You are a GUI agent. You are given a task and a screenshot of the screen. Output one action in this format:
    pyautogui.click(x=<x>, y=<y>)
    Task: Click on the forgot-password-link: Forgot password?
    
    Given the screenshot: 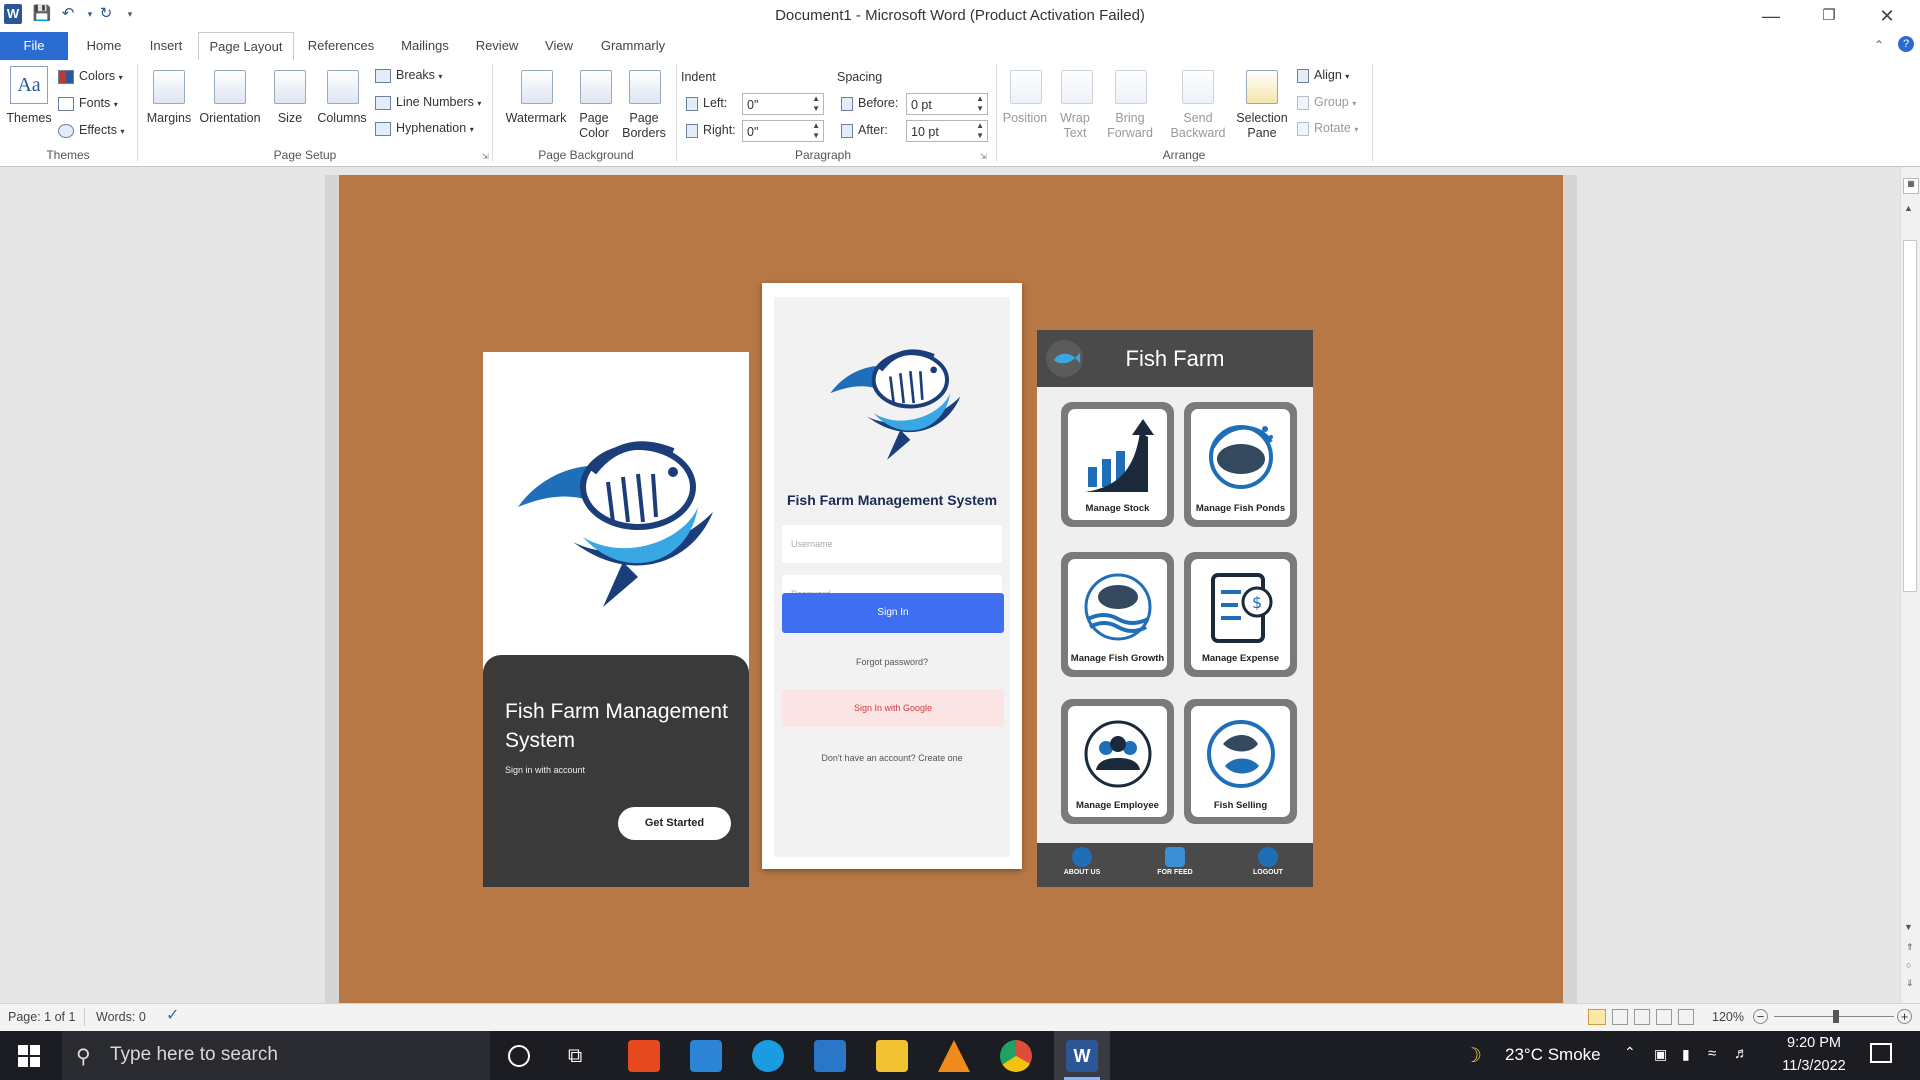 What is the action you would take?
    pyautogui.click(x=892, y=662)
    